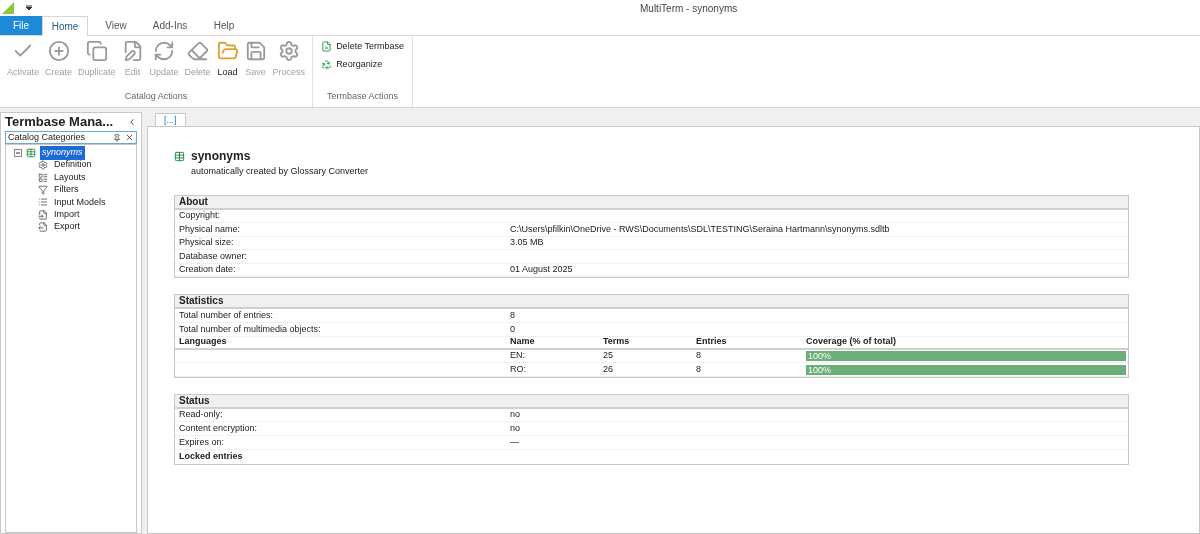  I want to click on field-value: 01 August 2025, so click(541, 270).